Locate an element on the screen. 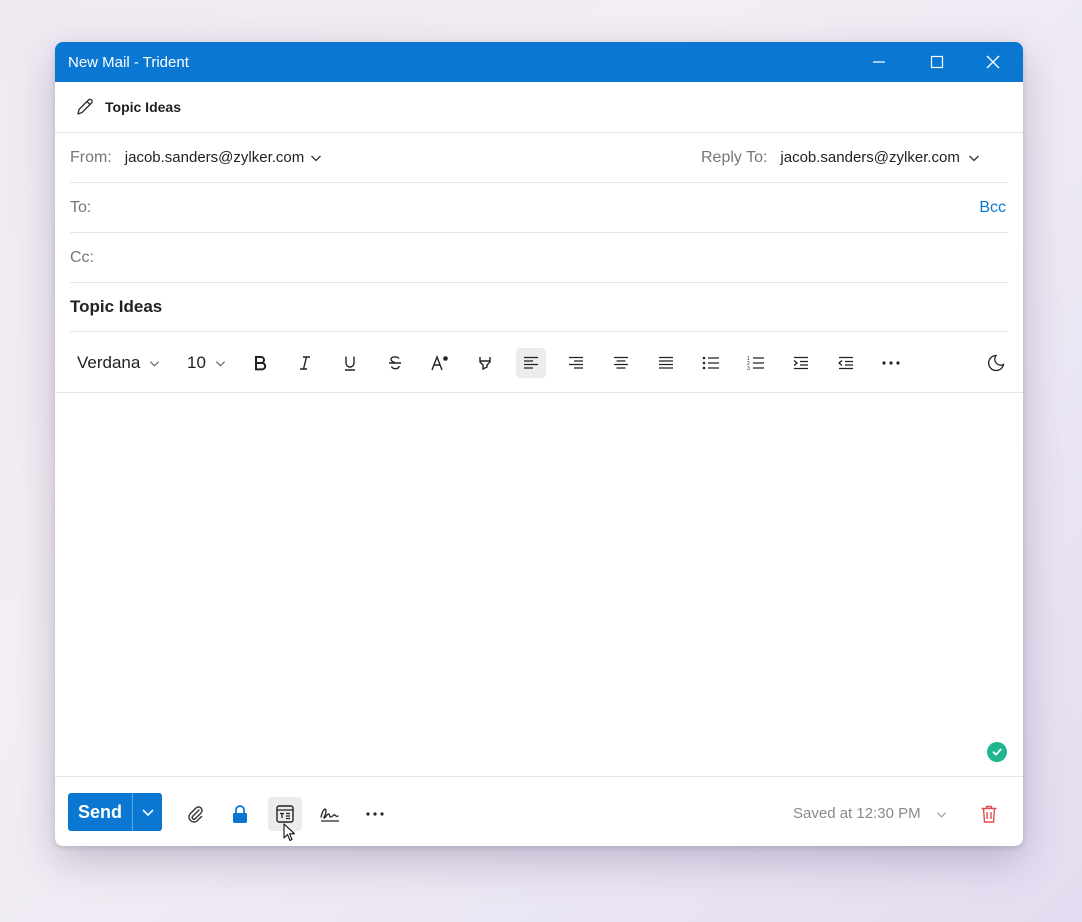 The width and height of the screenshot is (1082, 922). signature-icon is located at coordinates (329, 815).